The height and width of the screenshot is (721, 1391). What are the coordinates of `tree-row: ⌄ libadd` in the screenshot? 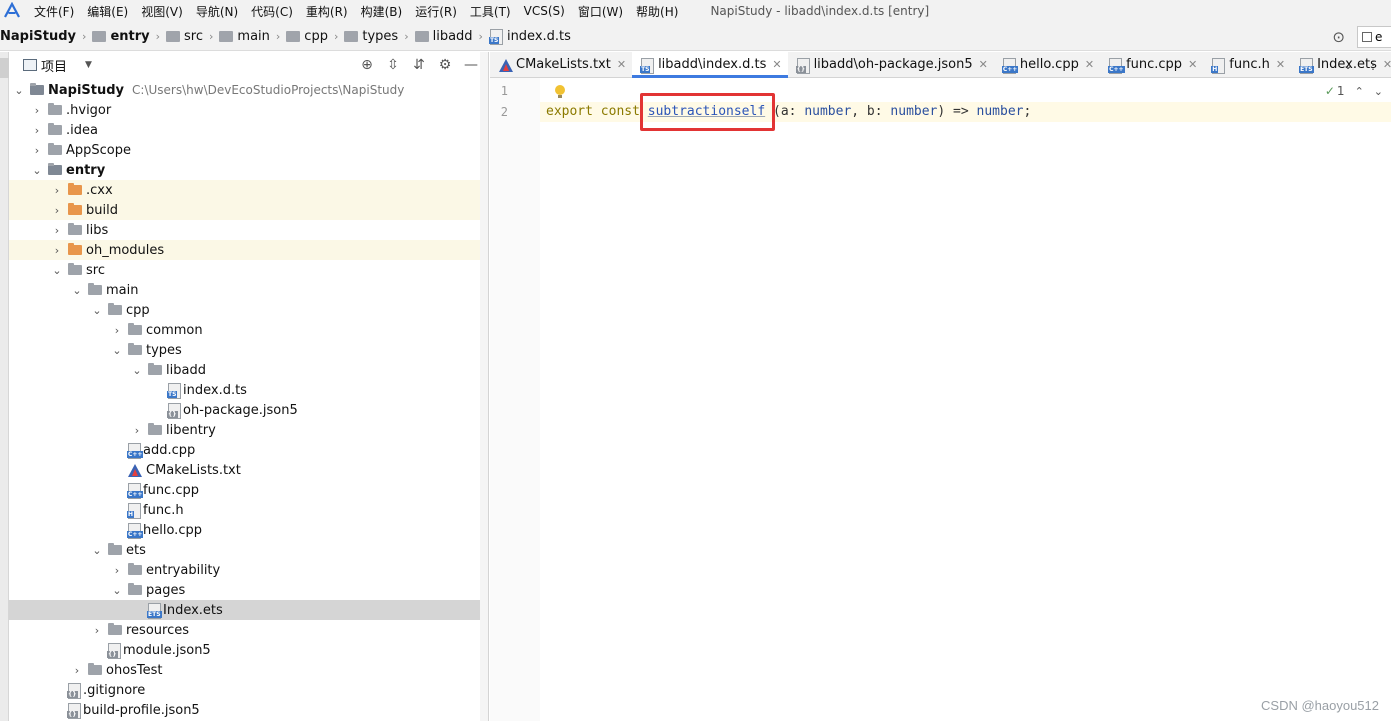 It's located at (248, 370).